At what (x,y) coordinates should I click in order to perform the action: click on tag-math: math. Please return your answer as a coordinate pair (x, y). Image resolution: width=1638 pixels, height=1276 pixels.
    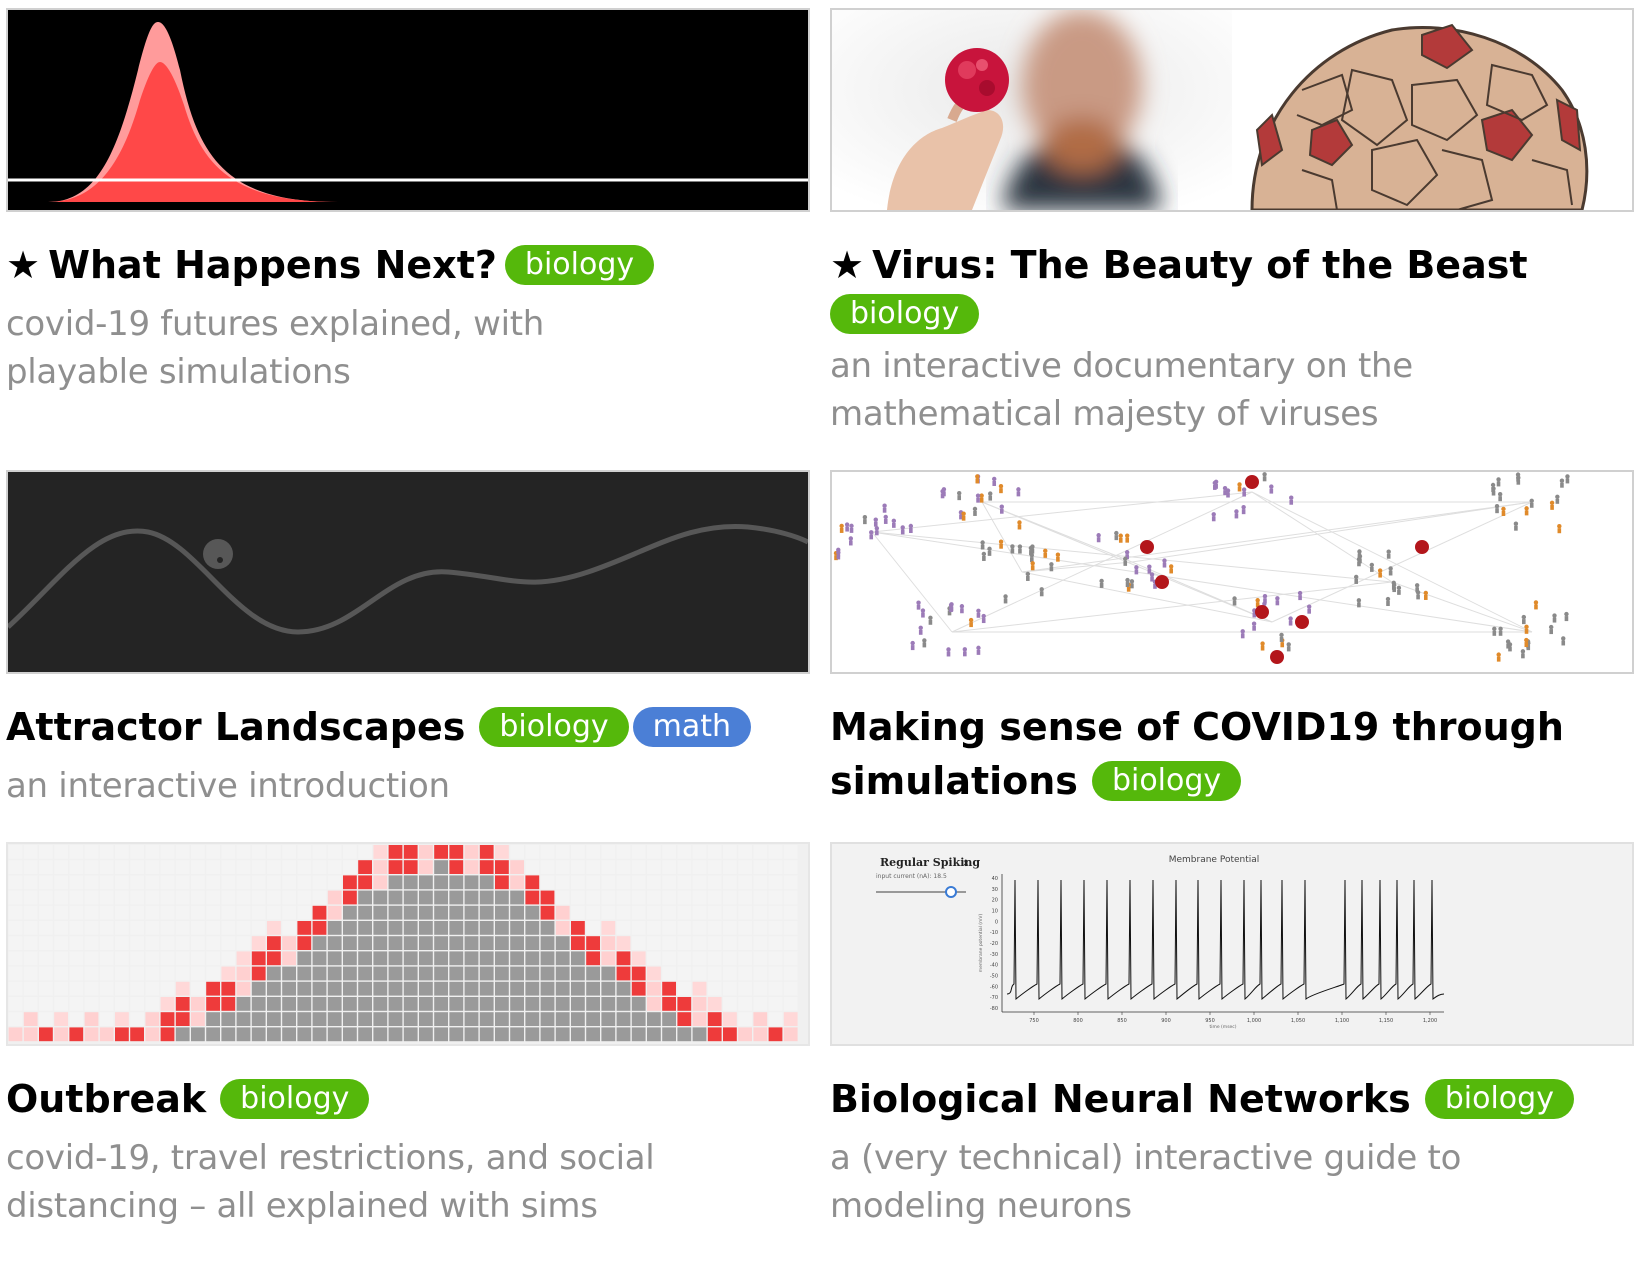
    Looking at the image, I should click on (691, 727).